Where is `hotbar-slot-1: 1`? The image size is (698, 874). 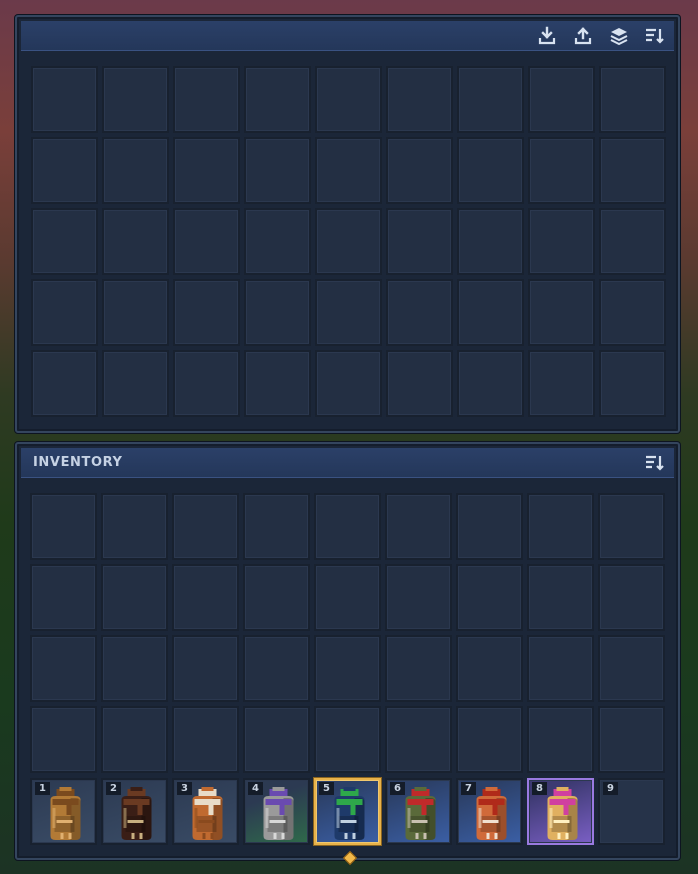
hotbar-slot-1: 1 is located at coordinates (63, 811).